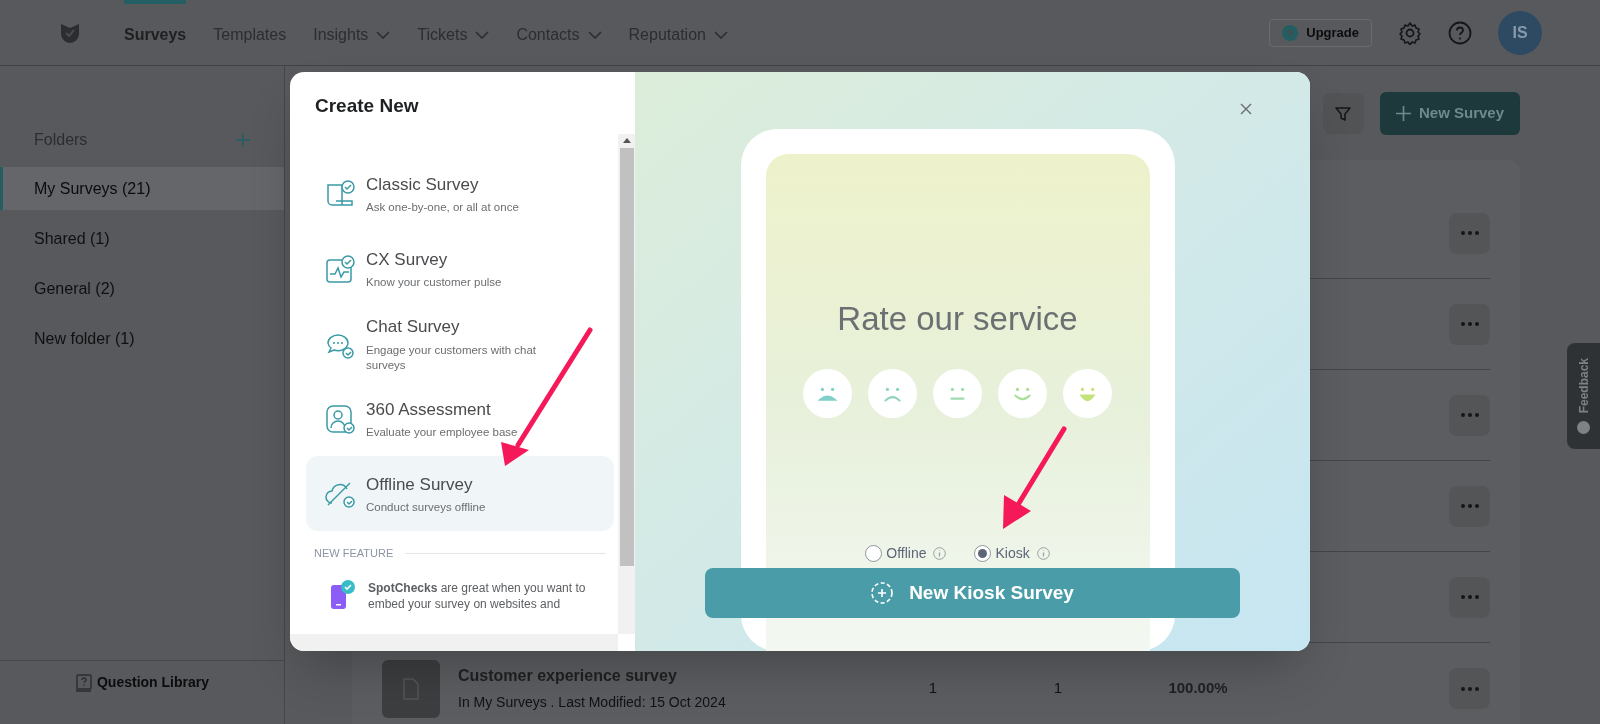 The image size is (1600, 724). I want to click on option-subtitle: Engage your customers with chat surveys, so click(452, 357).